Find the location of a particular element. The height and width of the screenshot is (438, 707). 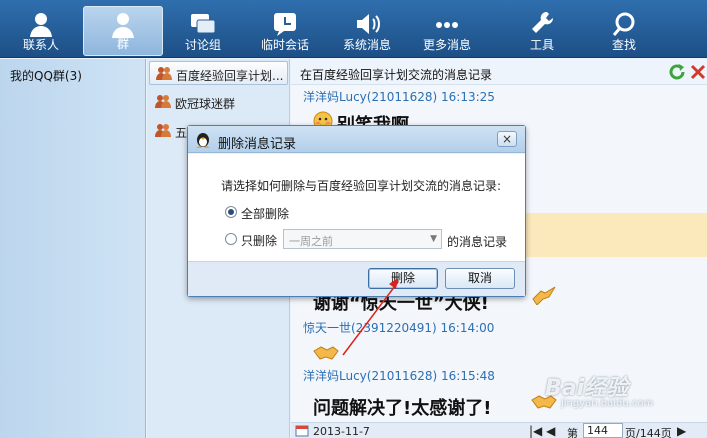

next-page-icon: ▶ is located at coordinates (681, 431).